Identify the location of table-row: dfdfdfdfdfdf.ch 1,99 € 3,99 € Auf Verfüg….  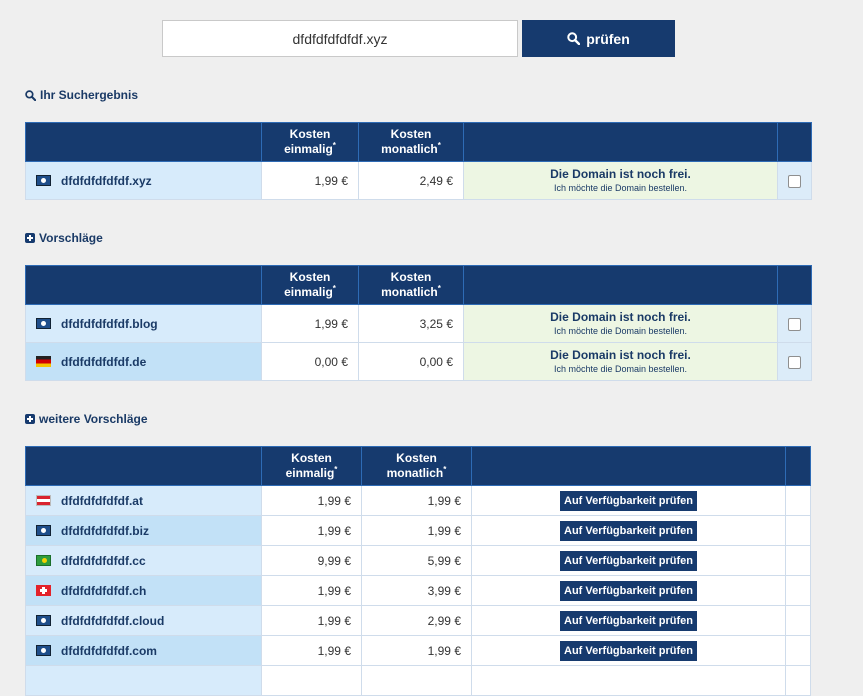
(418, 590).